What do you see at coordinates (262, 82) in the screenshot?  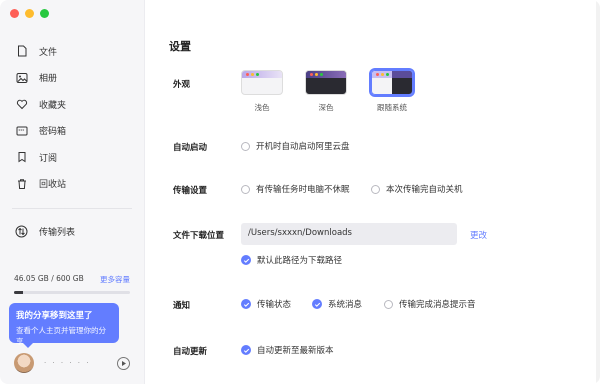 I see `theme-light-preview` at bounding box center [262, 82].